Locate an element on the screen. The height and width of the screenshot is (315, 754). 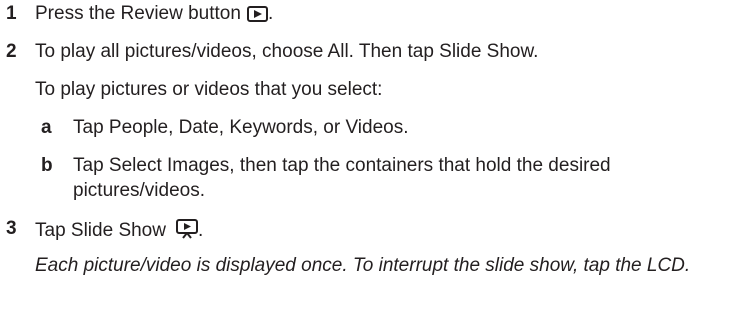
step-2-number: 2 is located at coordinates (11, 51).